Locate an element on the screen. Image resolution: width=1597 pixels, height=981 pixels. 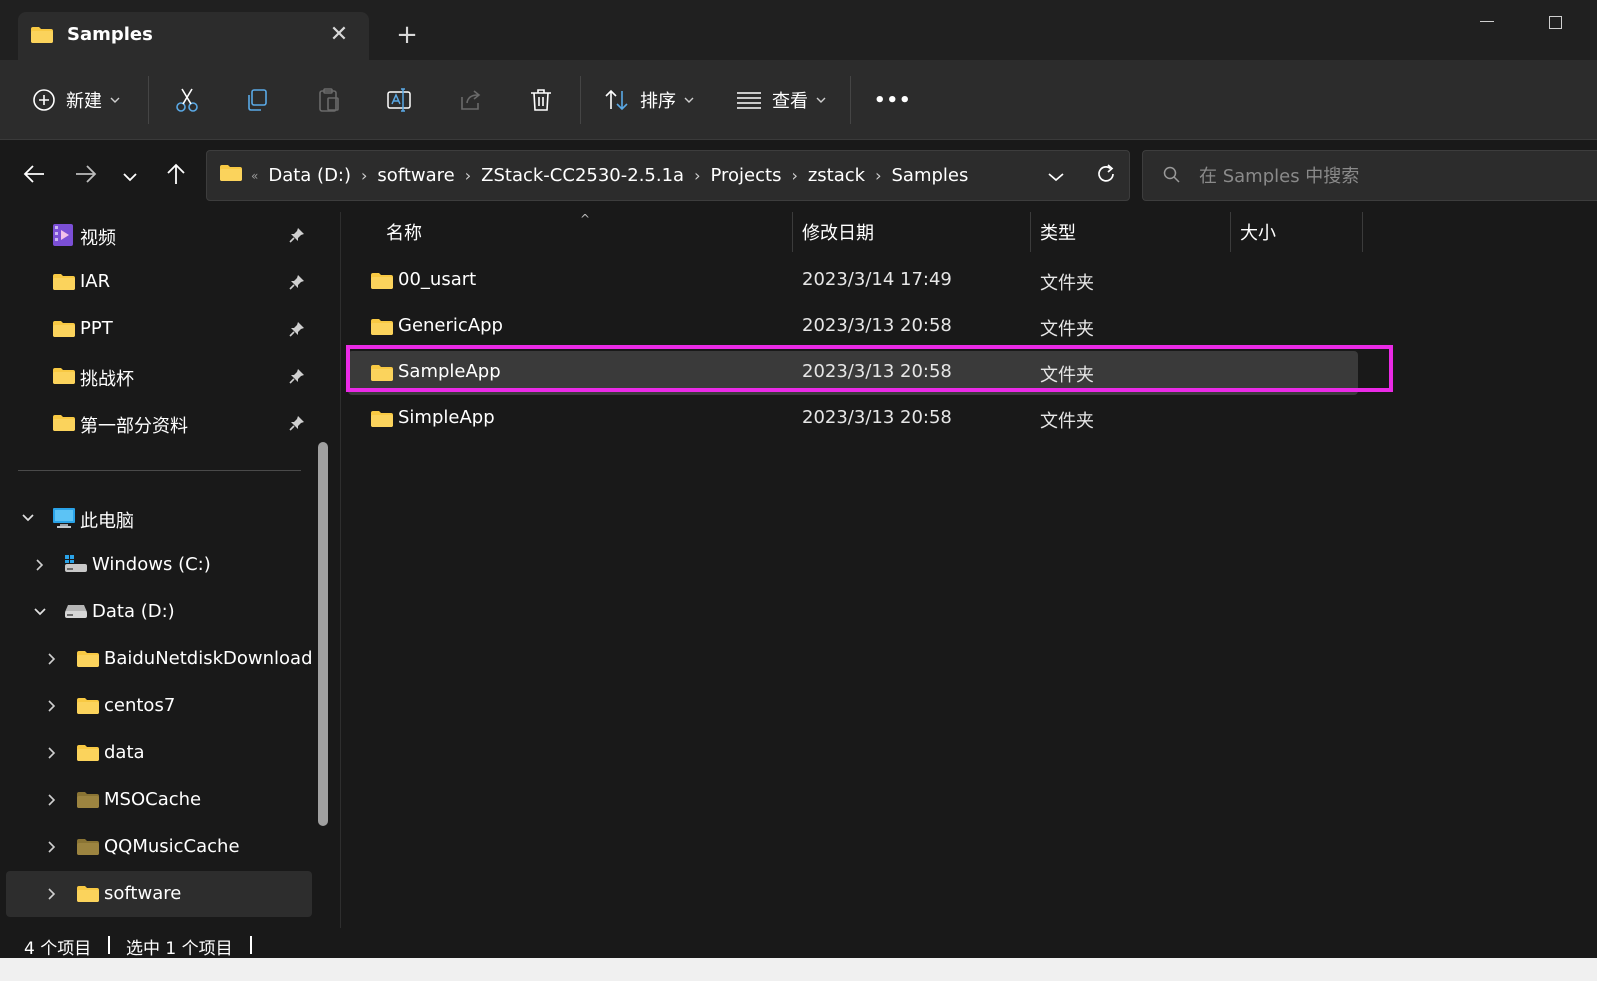
sort-ascending-icon: ^ is located at coordinates (585, 219).